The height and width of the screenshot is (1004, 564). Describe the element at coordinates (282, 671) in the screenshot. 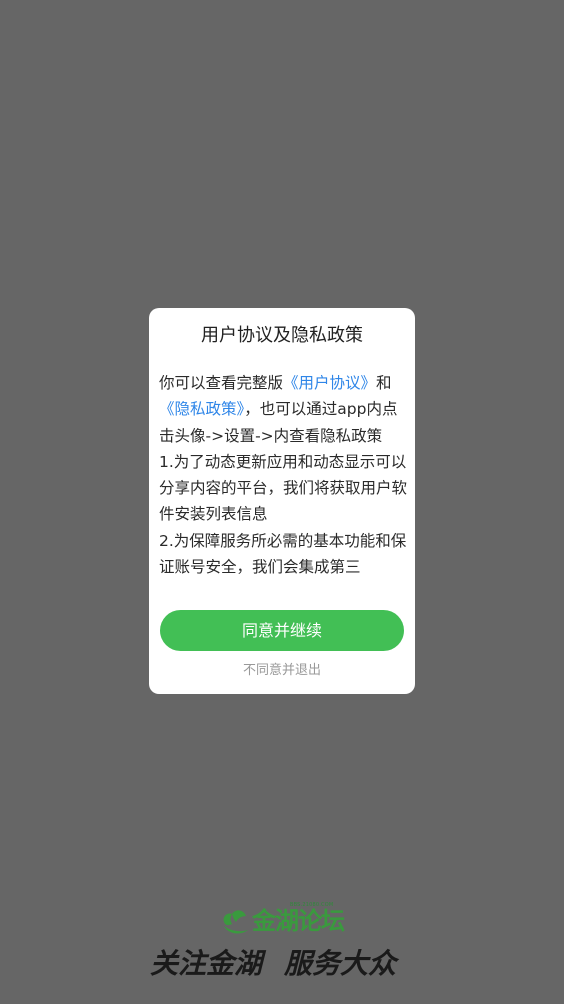

I see `decline-exit-button: 不同意并退出` at that location.